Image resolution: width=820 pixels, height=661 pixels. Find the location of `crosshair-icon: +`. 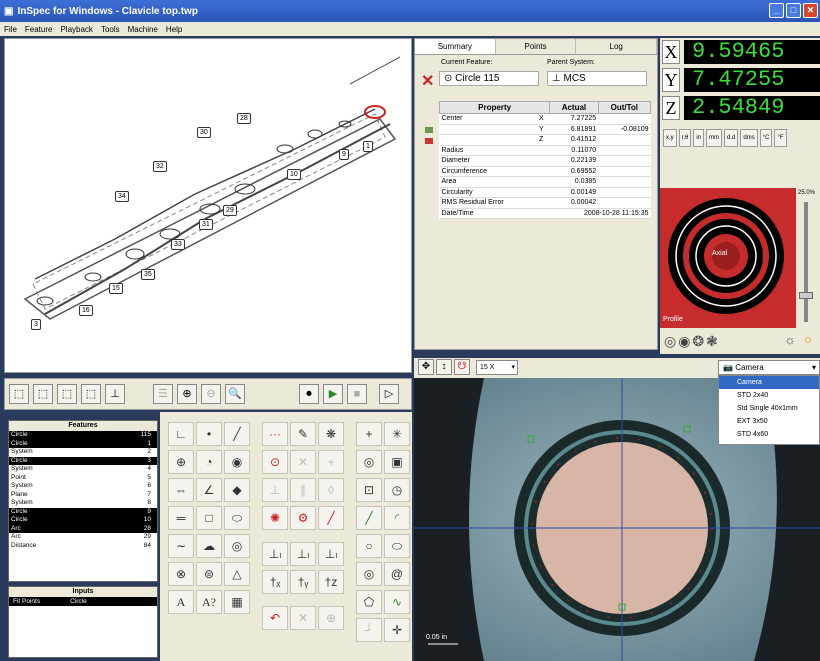

crosshair-icon: + is located at coordinates (331, 462).